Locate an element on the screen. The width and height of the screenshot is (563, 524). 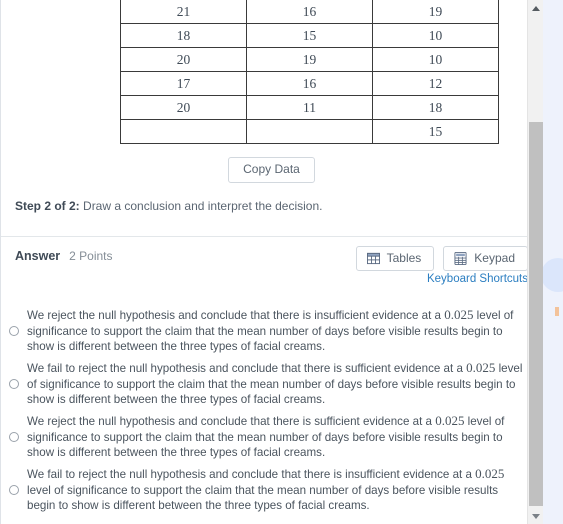
vertical-scrollbar is located at coordinates (535, 262).